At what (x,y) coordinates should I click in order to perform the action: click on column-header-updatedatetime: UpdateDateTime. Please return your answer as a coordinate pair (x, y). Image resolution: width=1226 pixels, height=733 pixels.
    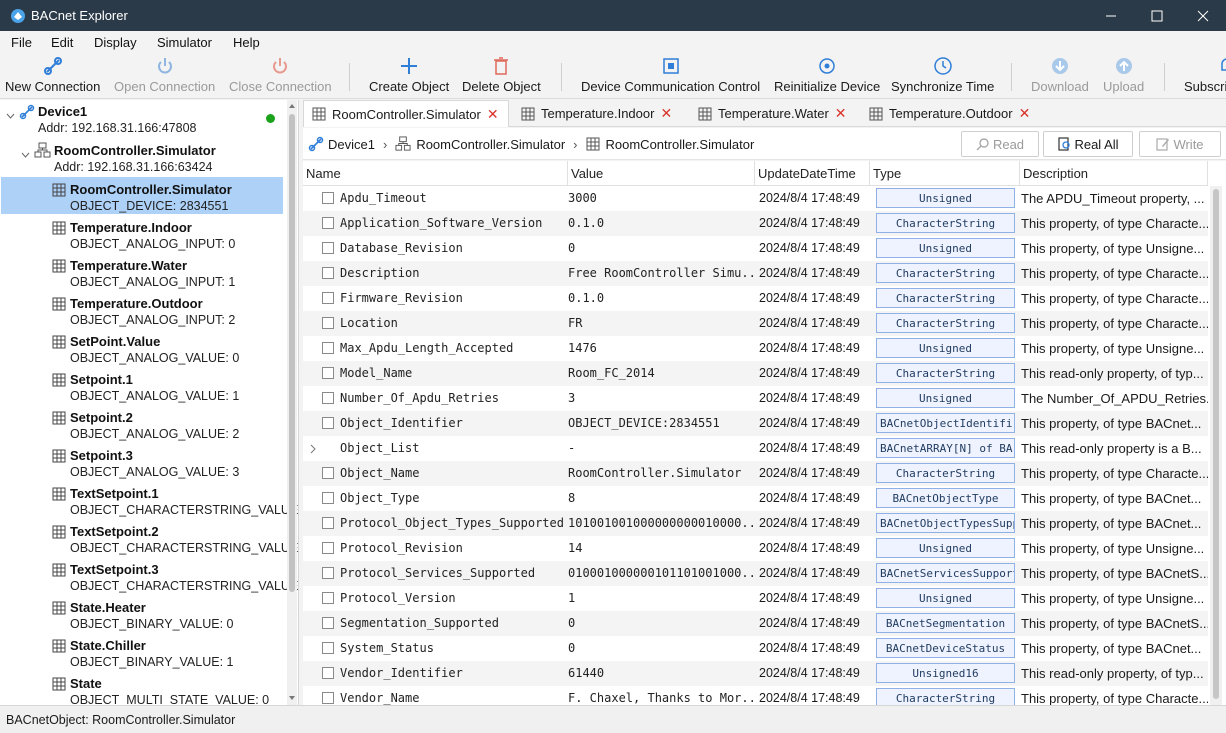
    Looking at the image, I should click on (812, 173).